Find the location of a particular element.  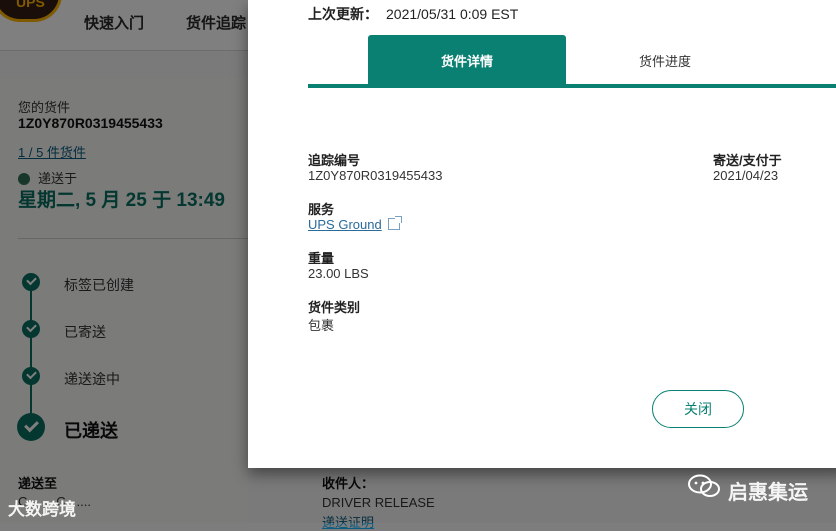

service-link: UPS Ground is located at coordinates (355, 224).